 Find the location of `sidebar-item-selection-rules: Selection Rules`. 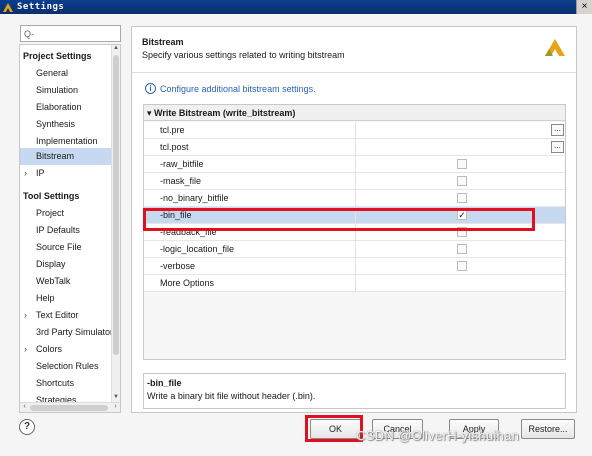

sidebar-item-selection-rules: Selection Rules is located at coordinates (66, 366).